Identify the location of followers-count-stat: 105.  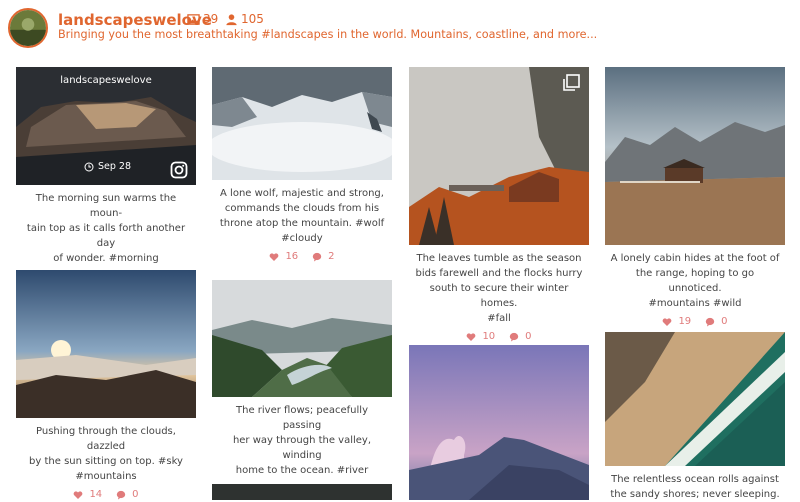
(244, 19).